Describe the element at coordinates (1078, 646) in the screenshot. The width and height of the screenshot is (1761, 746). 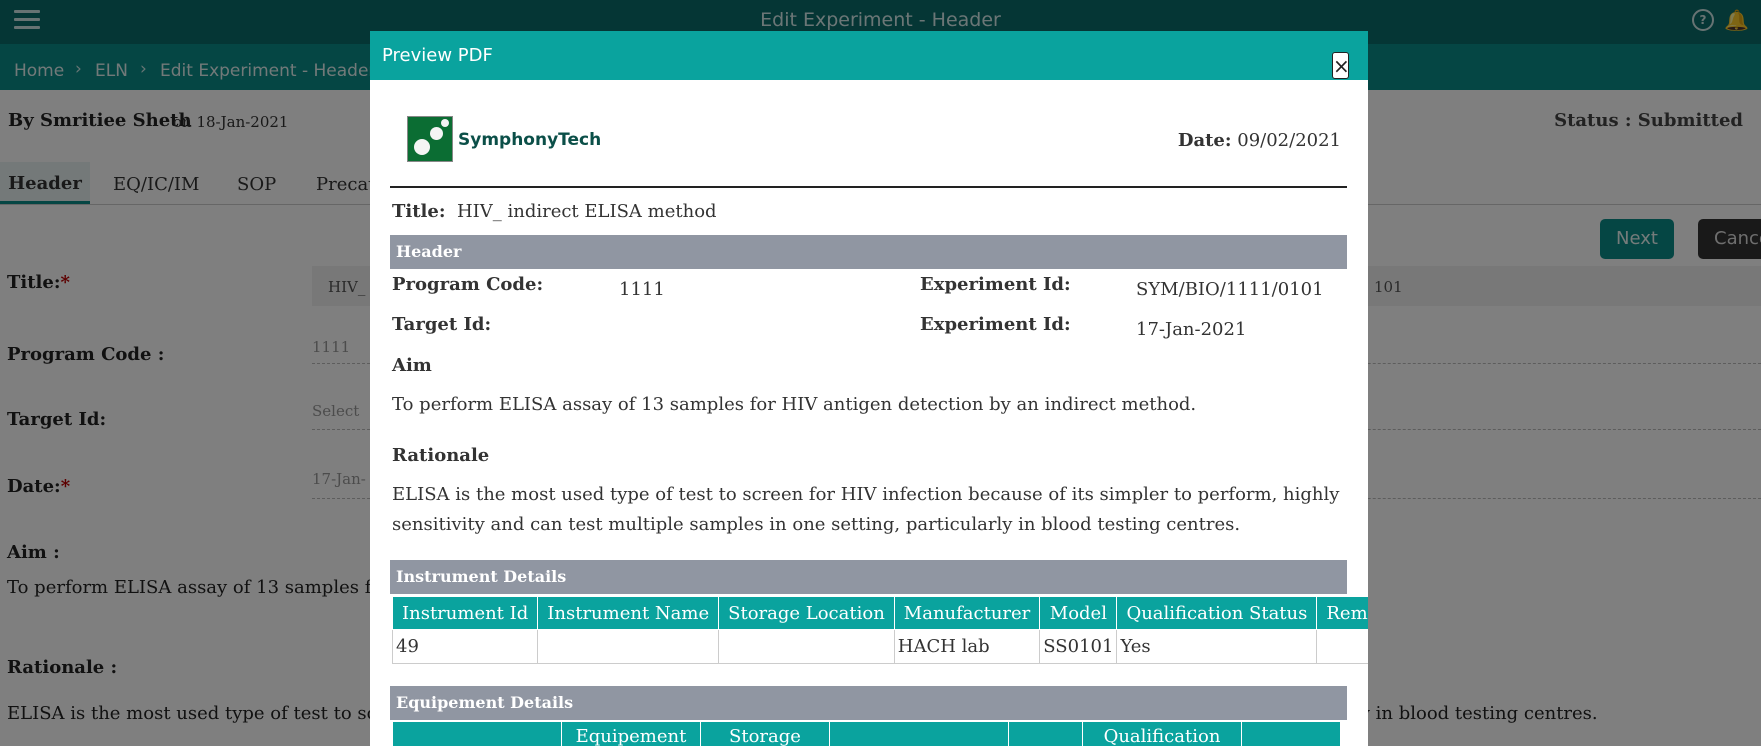
I see `table-cell: SS0101` at that location.